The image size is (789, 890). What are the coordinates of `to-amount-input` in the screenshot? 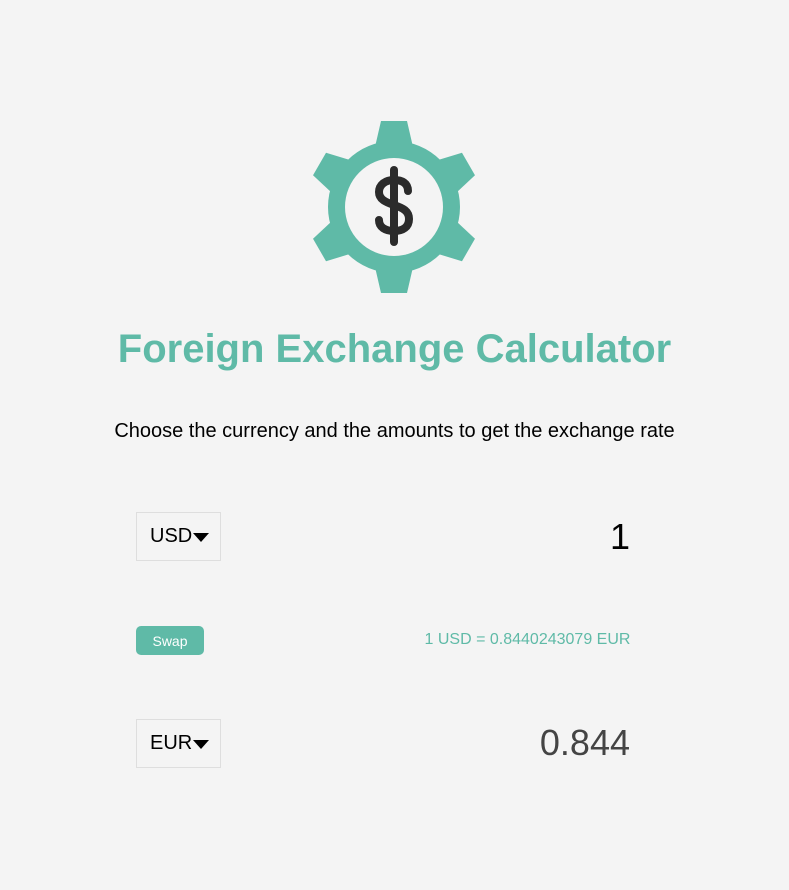 It's located at (530, 743).